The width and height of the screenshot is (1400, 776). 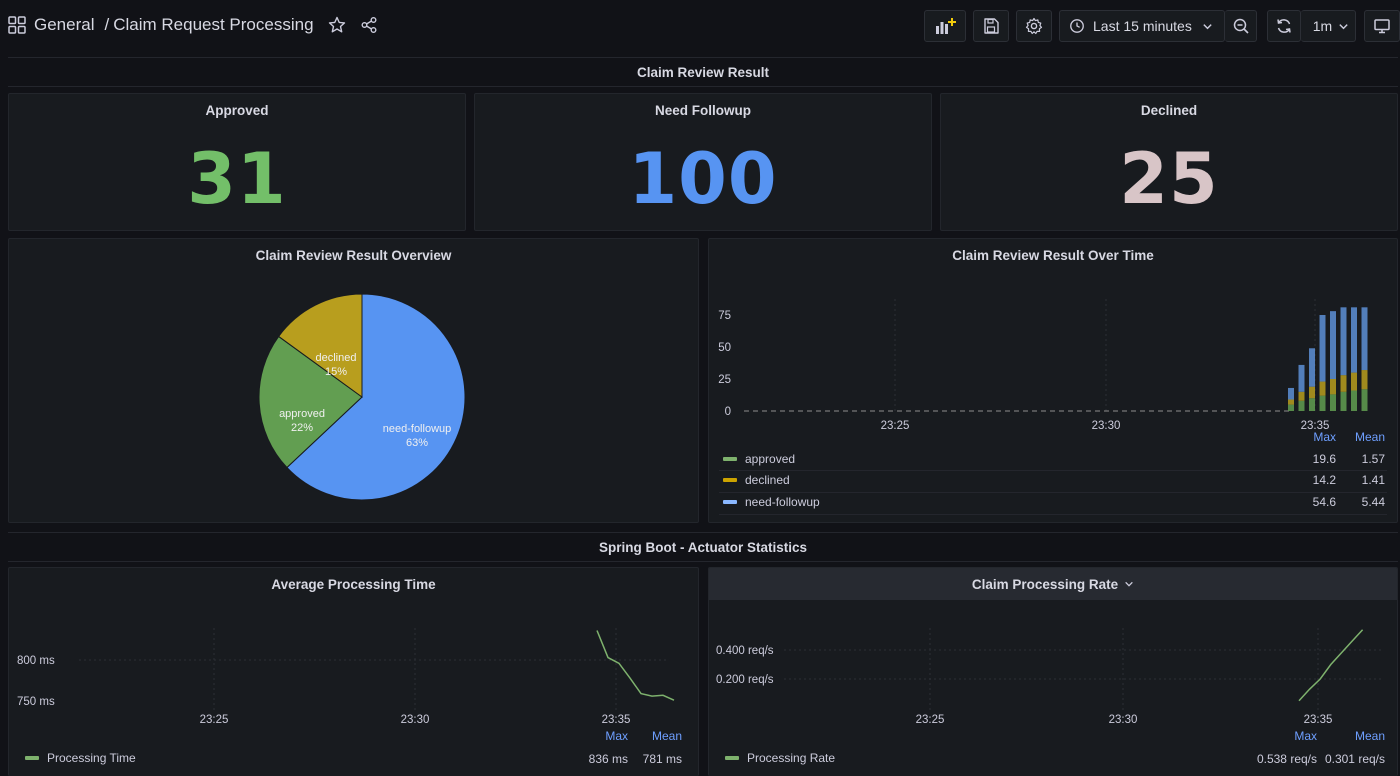 I want to click on zoom-out-icon, so click(x=1241, y=26).